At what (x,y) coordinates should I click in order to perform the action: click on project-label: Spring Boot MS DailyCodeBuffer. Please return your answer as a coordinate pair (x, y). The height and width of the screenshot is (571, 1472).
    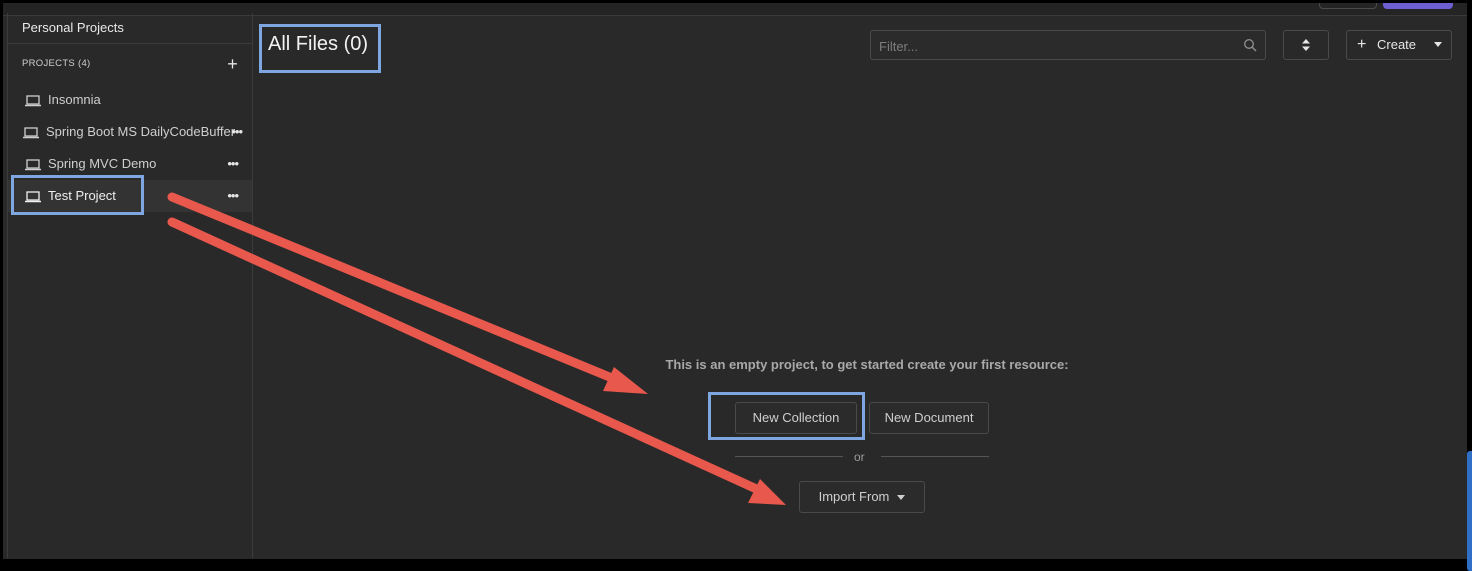
    Looking at the image, I should click on (141, 131).